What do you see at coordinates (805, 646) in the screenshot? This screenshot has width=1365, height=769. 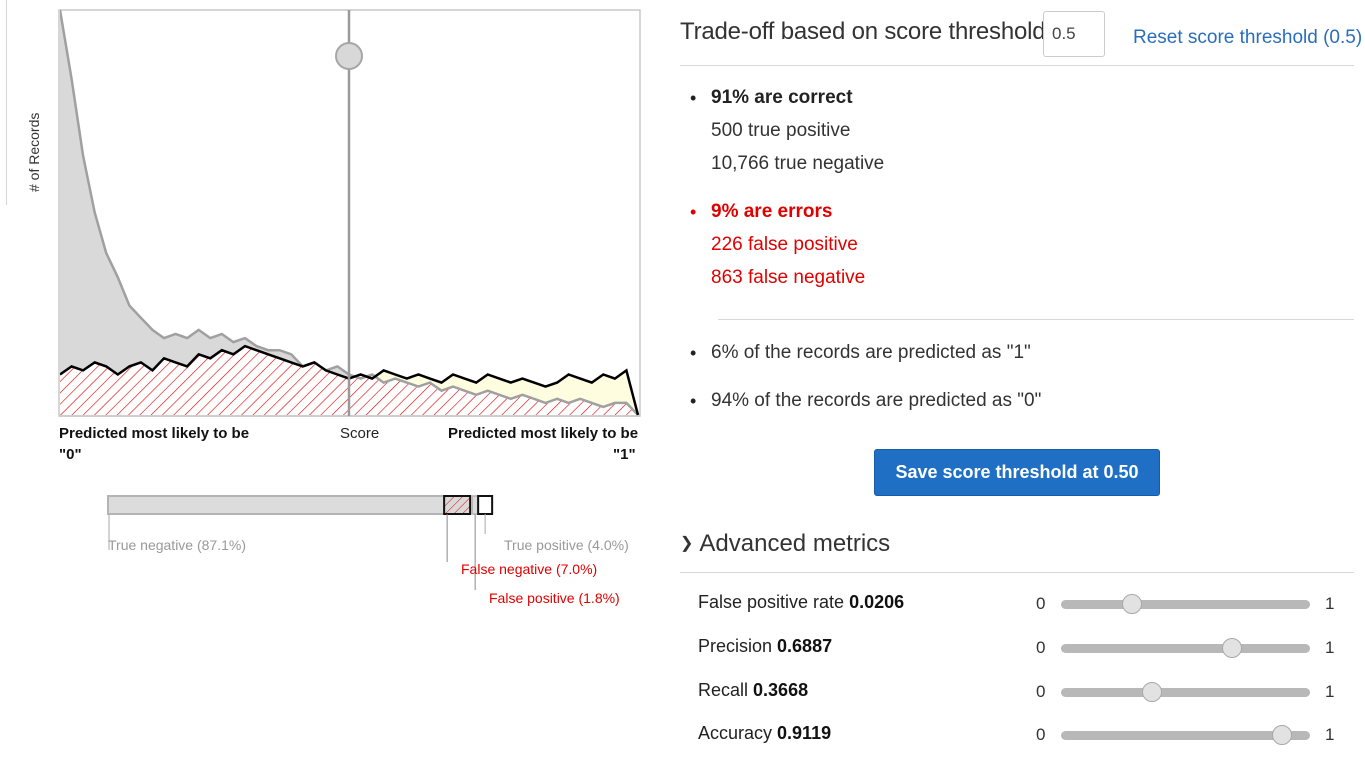 I see `metric-value: 0.6887` at bounding box center [805, 646].